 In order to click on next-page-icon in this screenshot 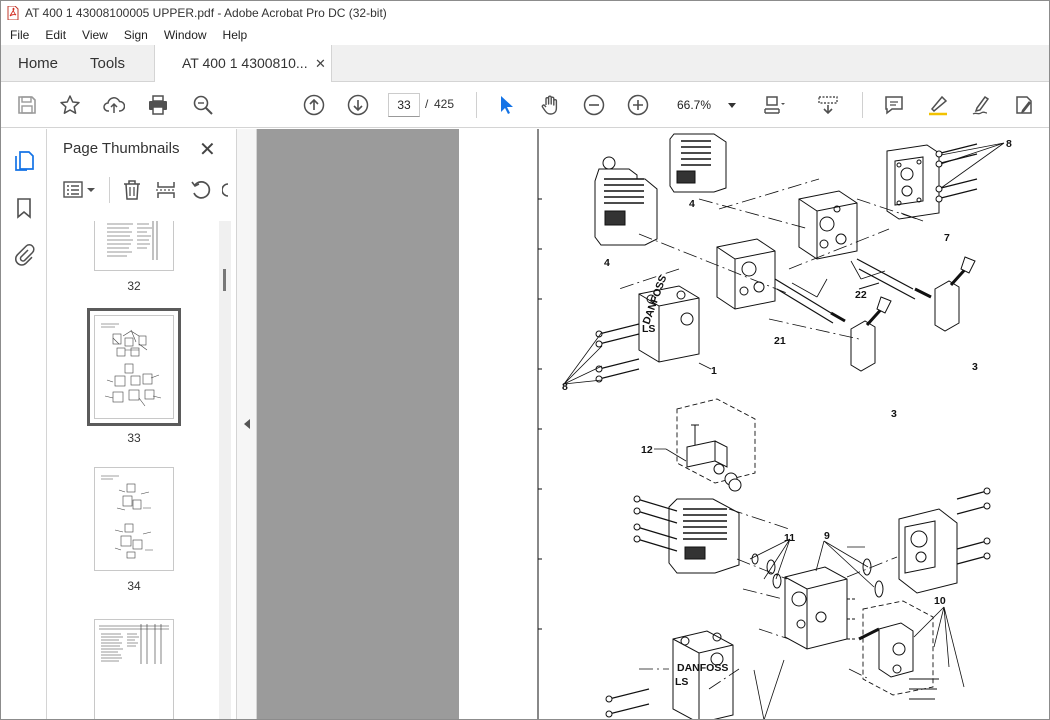, I will do `click(358, 105)`.